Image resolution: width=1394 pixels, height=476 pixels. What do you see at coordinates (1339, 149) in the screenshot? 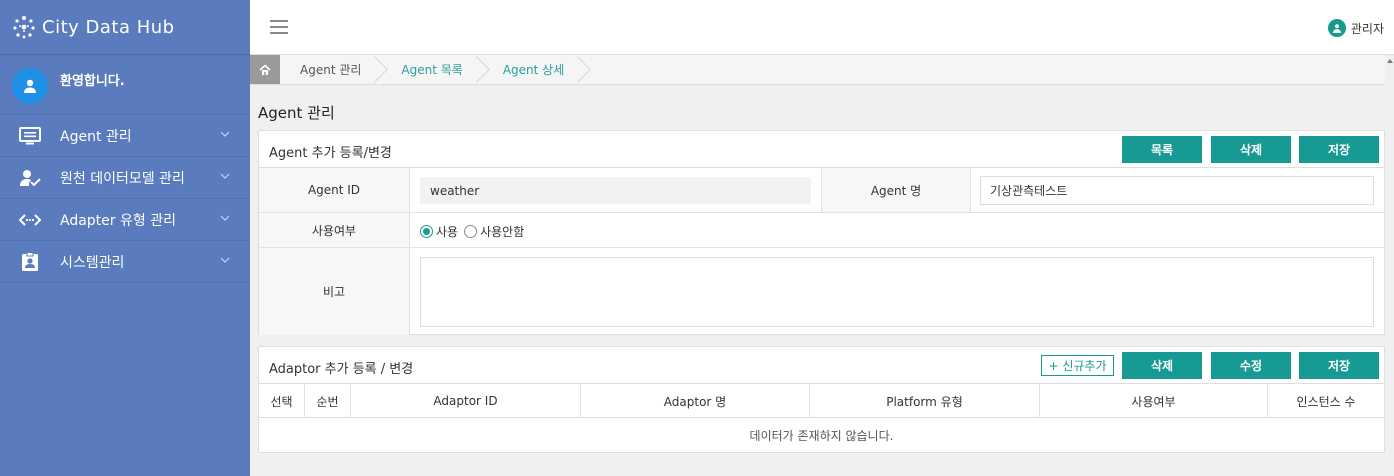
I see `save-button: 저장` at bounding box center [1339, 149].